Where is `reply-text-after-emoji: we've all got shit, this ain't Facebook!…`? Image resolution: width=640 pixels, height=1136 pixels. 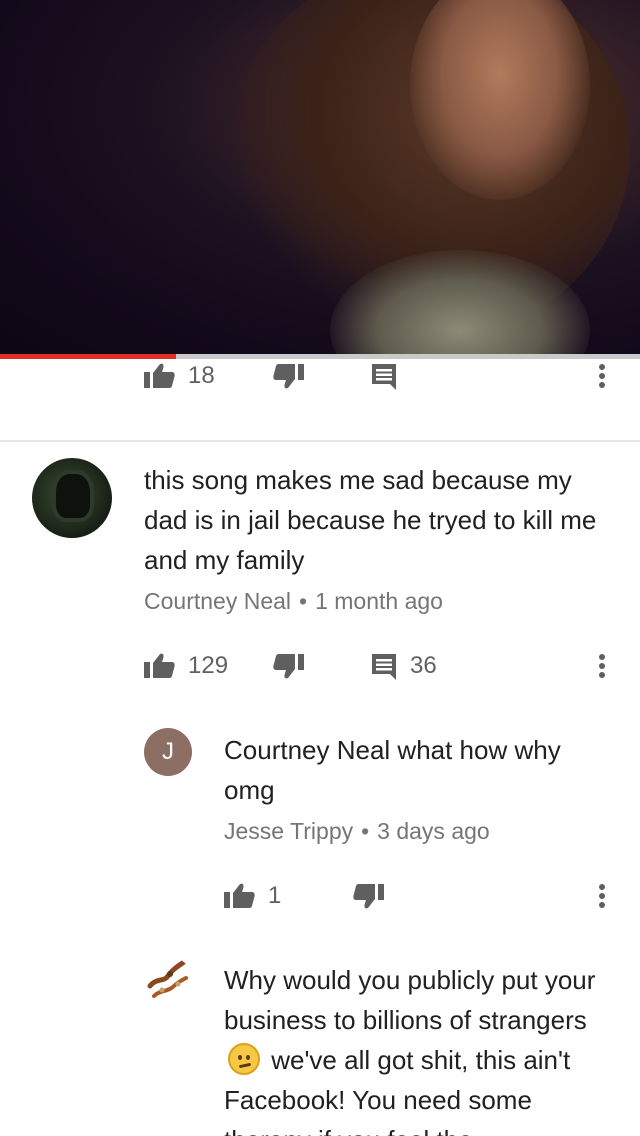
reply-text-after-emoji: we've all got shit, this ain't Facebook!… is located at coordinates (397, 1090).